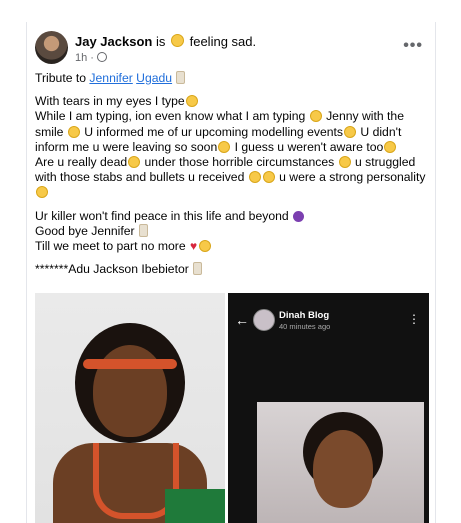  What do you see at coordinates (110, 246) in the screenshot?
I see `text-p3c: Till we meet to part no more` at bounding box center [110, 246].